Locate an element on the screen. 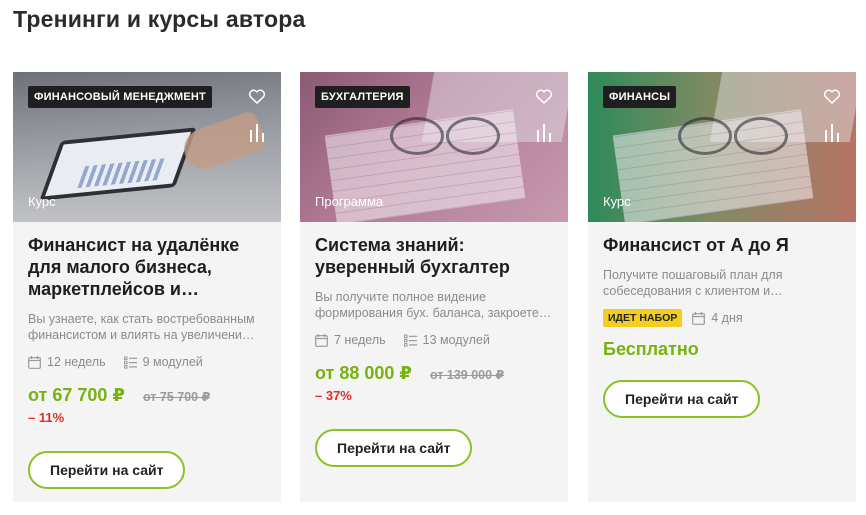 The image size is (866, 515). category-badge: ФИНАНСЫ is located at coordinates (640, 97).